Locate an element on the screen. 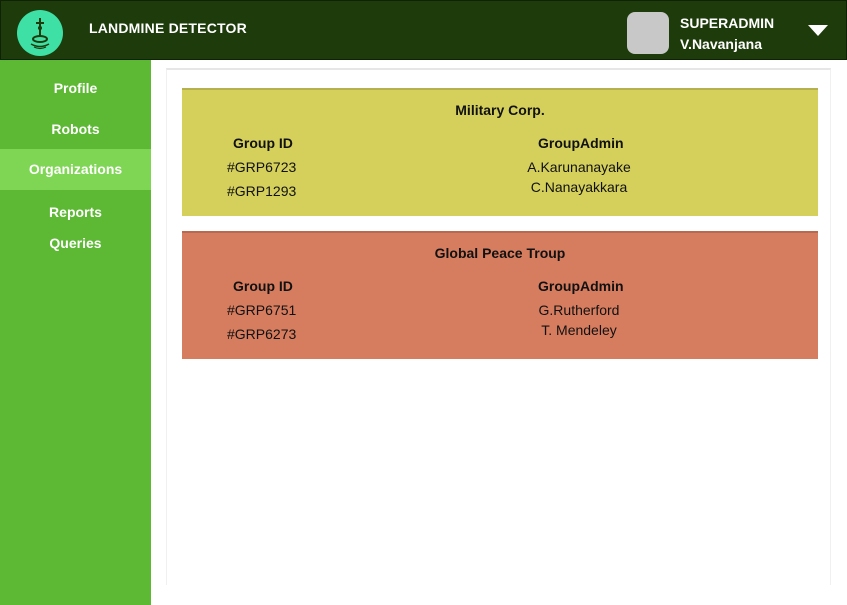  group-id-cell: #GRP6751 is located at coordinates (262, 310).